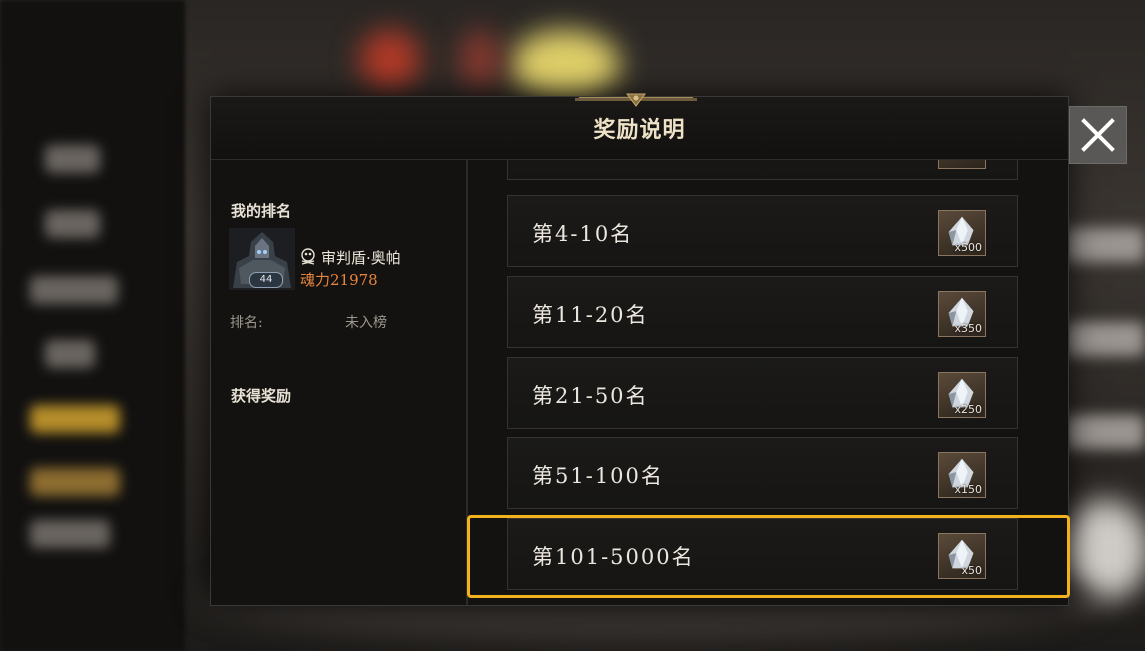 The image size is (1145, 651). What do you see at coordinates (1102, 550) in the screenshot?
I see `blurred-element` at bounding box center [1102, 550].